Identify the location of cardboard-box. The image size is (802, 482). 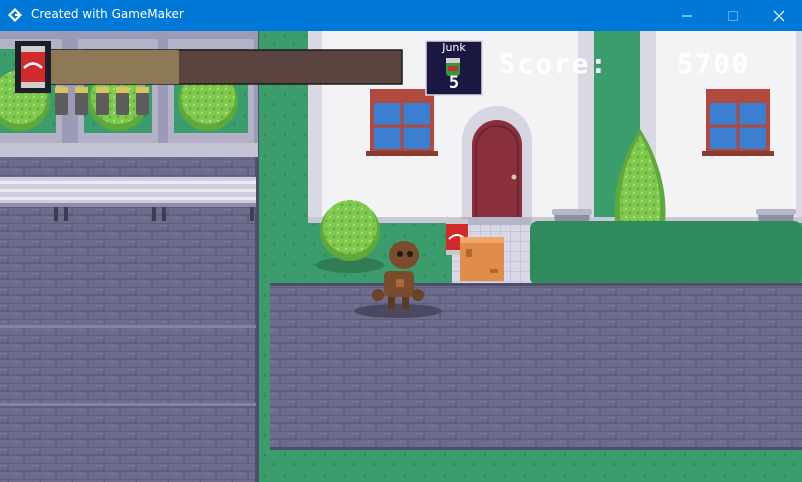
(482, 259).